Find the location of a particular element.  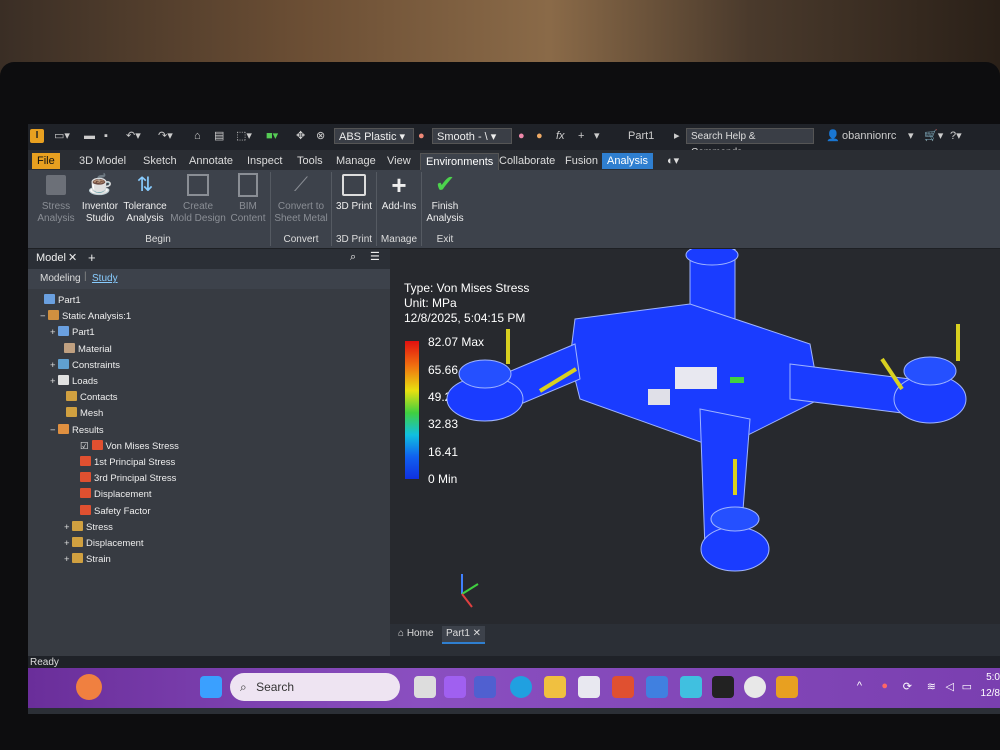

tab-manage: Manage is located at coordinates (356, 161).